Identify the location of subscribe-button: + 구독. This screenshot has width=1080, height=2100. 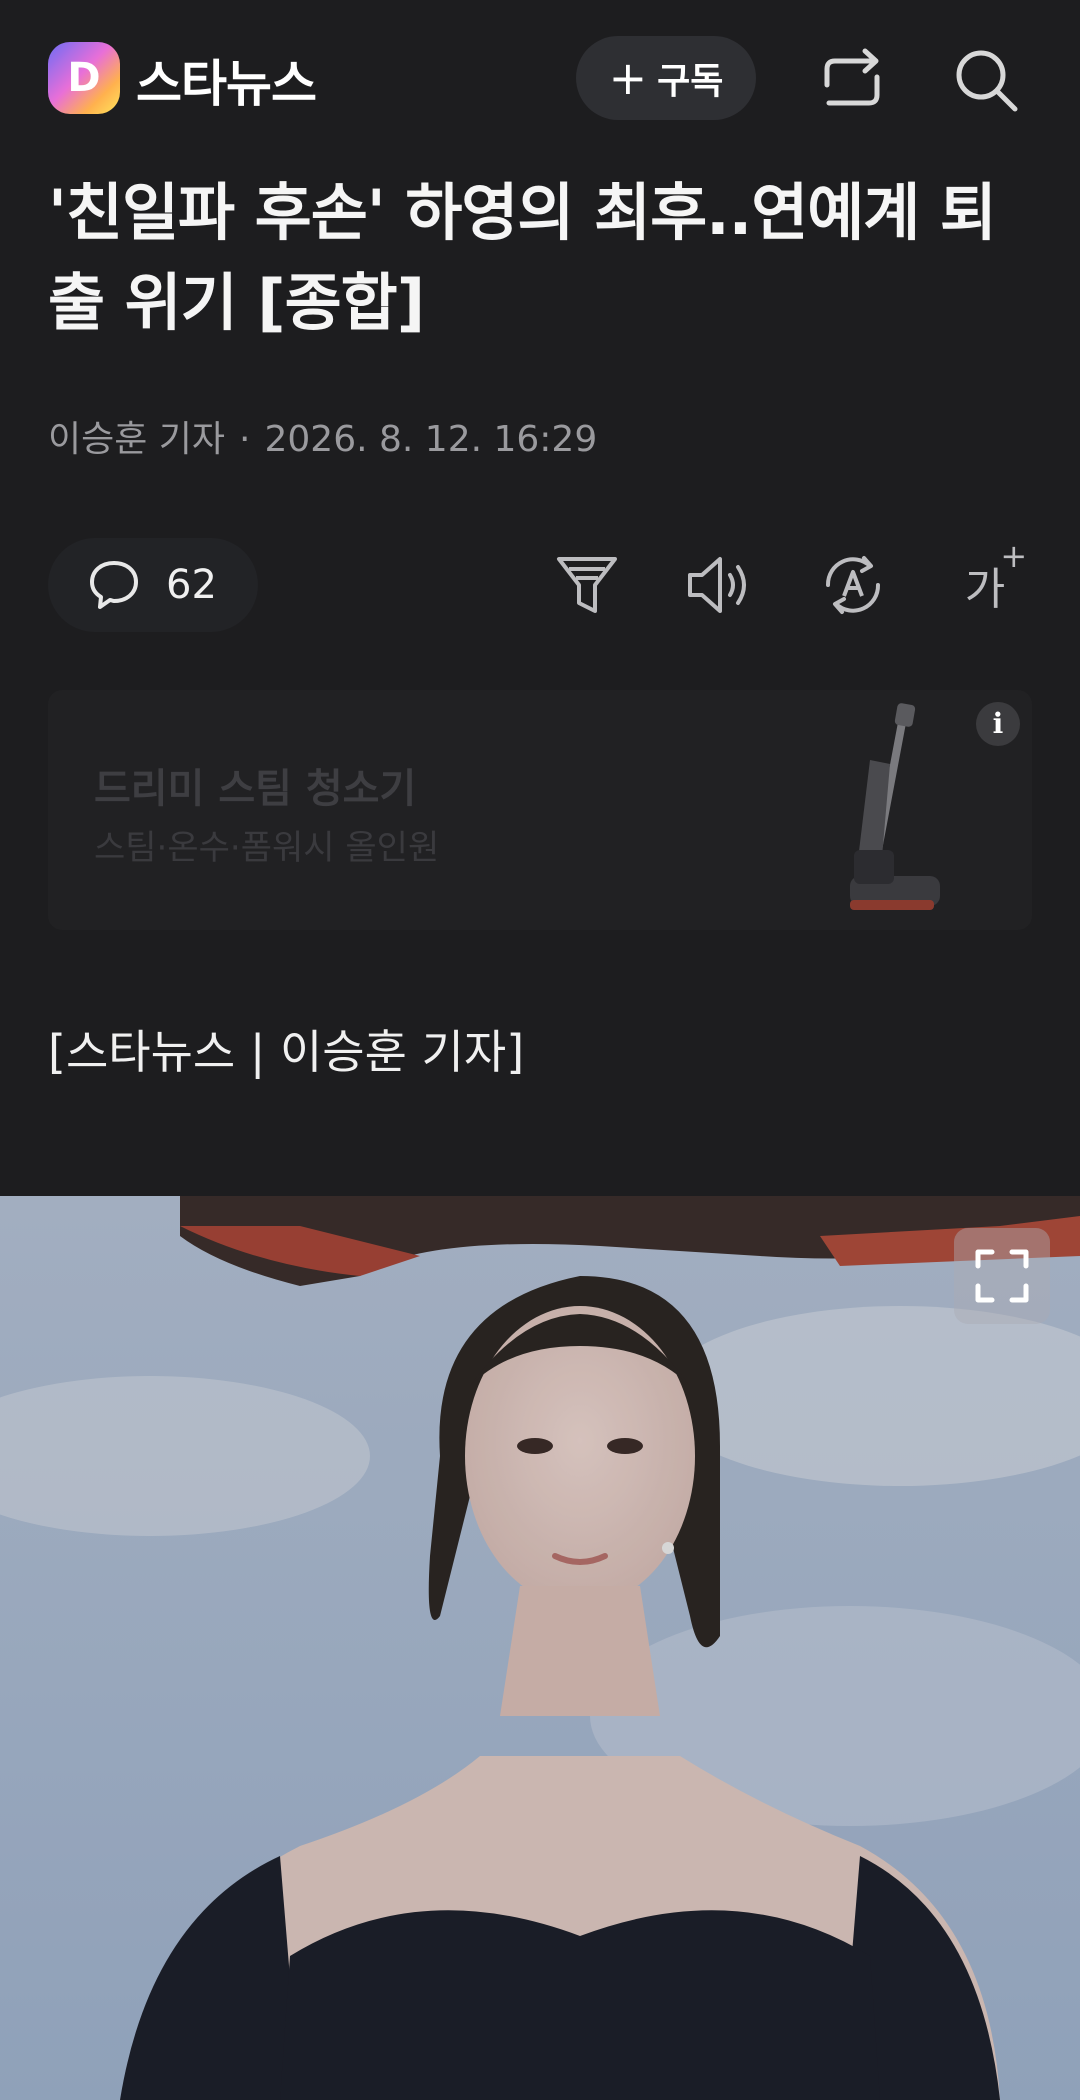
(666, 78).